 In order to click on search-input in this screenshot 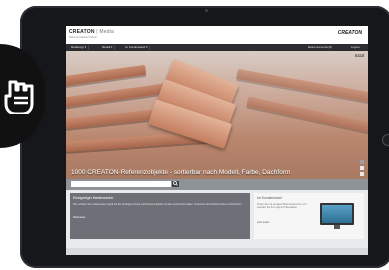, I will do `click(121, 184)`.